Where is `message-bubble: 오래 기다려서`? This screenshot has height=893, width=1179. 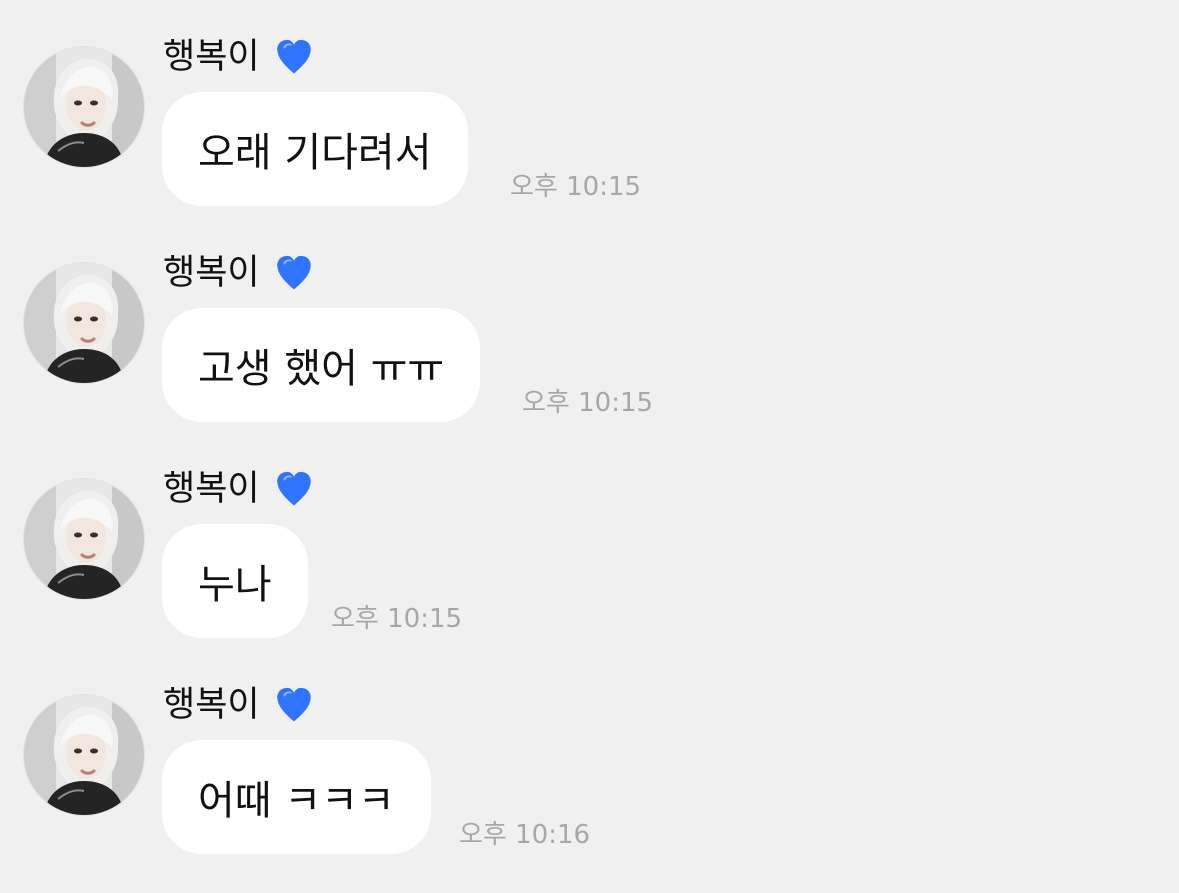 message-bubble: 오래 기다려서 is located at coordinates (315, 149).